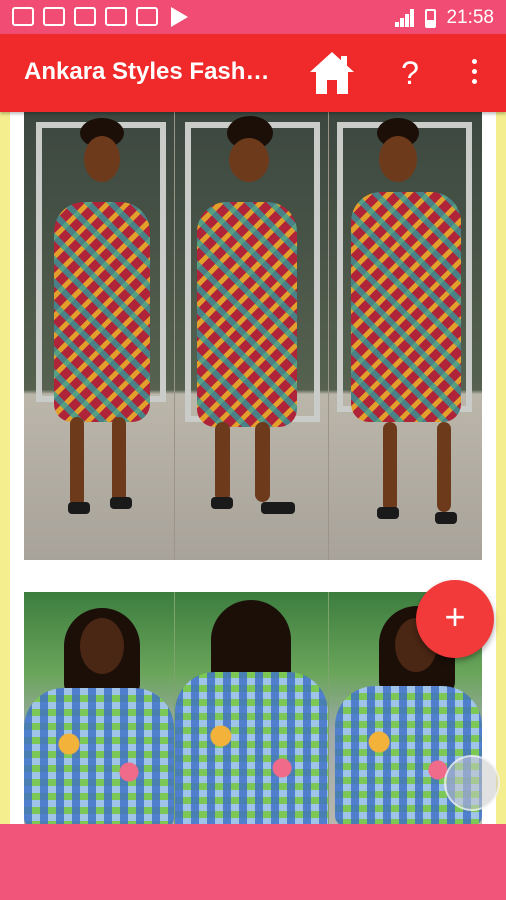 The height and width of the screenshot is (900, 506). Describe the element at coordinates (100, 17) in the screenshot. I see `notification-icons` at that location.